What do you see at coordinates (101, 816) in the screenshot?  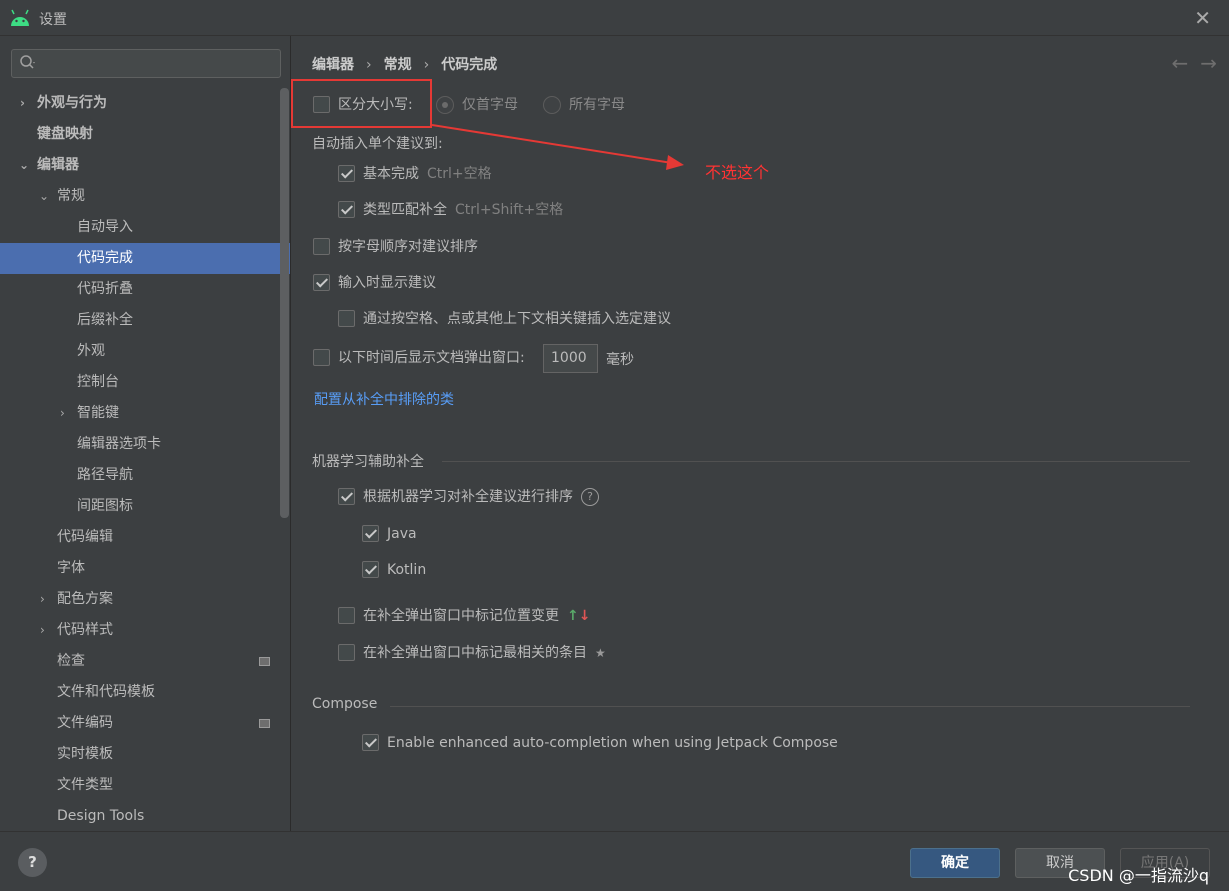 I see `sidebar-item-label: Design Tools` at bounding box center [101, 816].